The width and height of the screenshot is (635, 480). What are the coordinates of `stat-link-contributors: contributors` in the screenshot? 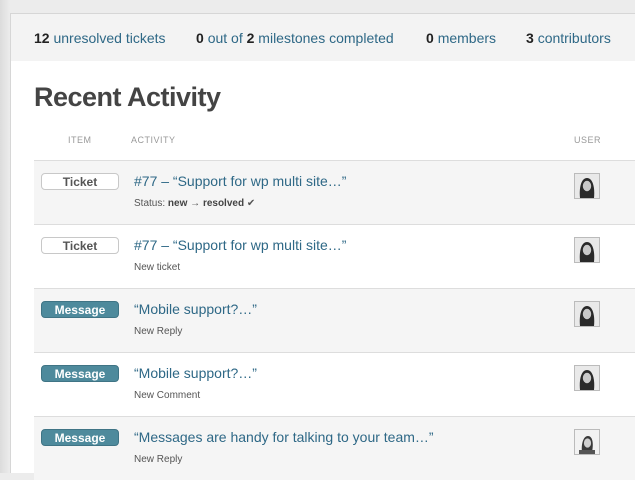 It's located at (574, 38).